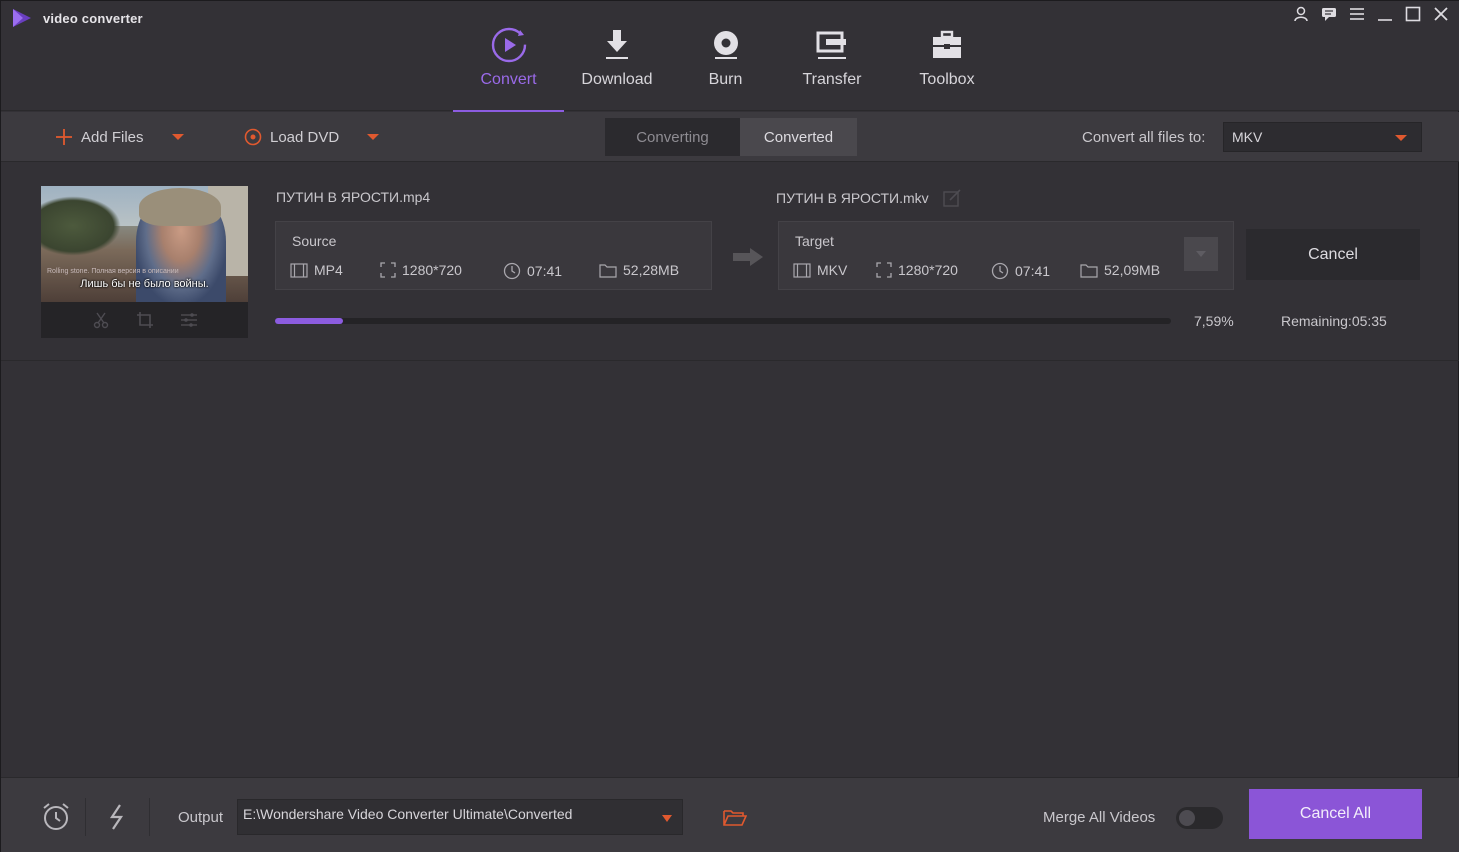  I want to click on tab-convert: Convert, so click(508, 56).